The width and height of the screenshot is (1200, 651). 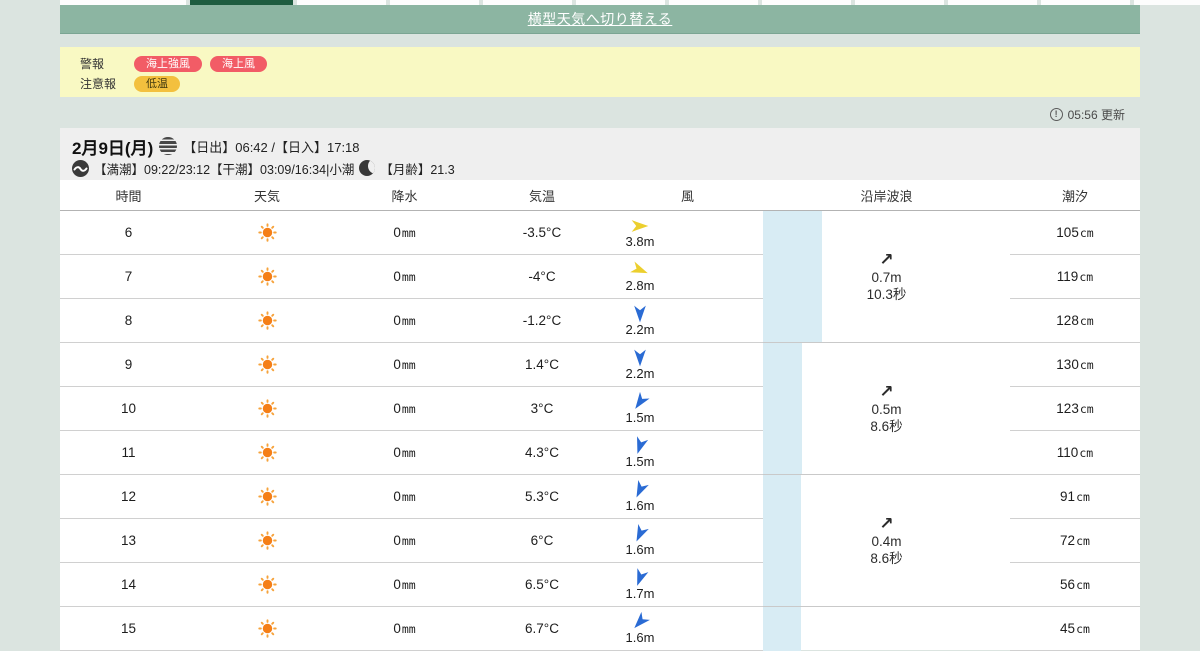 I want to click on switch-to-horizontal-link: 横型天気へ切り替える, so click(x=600, y=19).